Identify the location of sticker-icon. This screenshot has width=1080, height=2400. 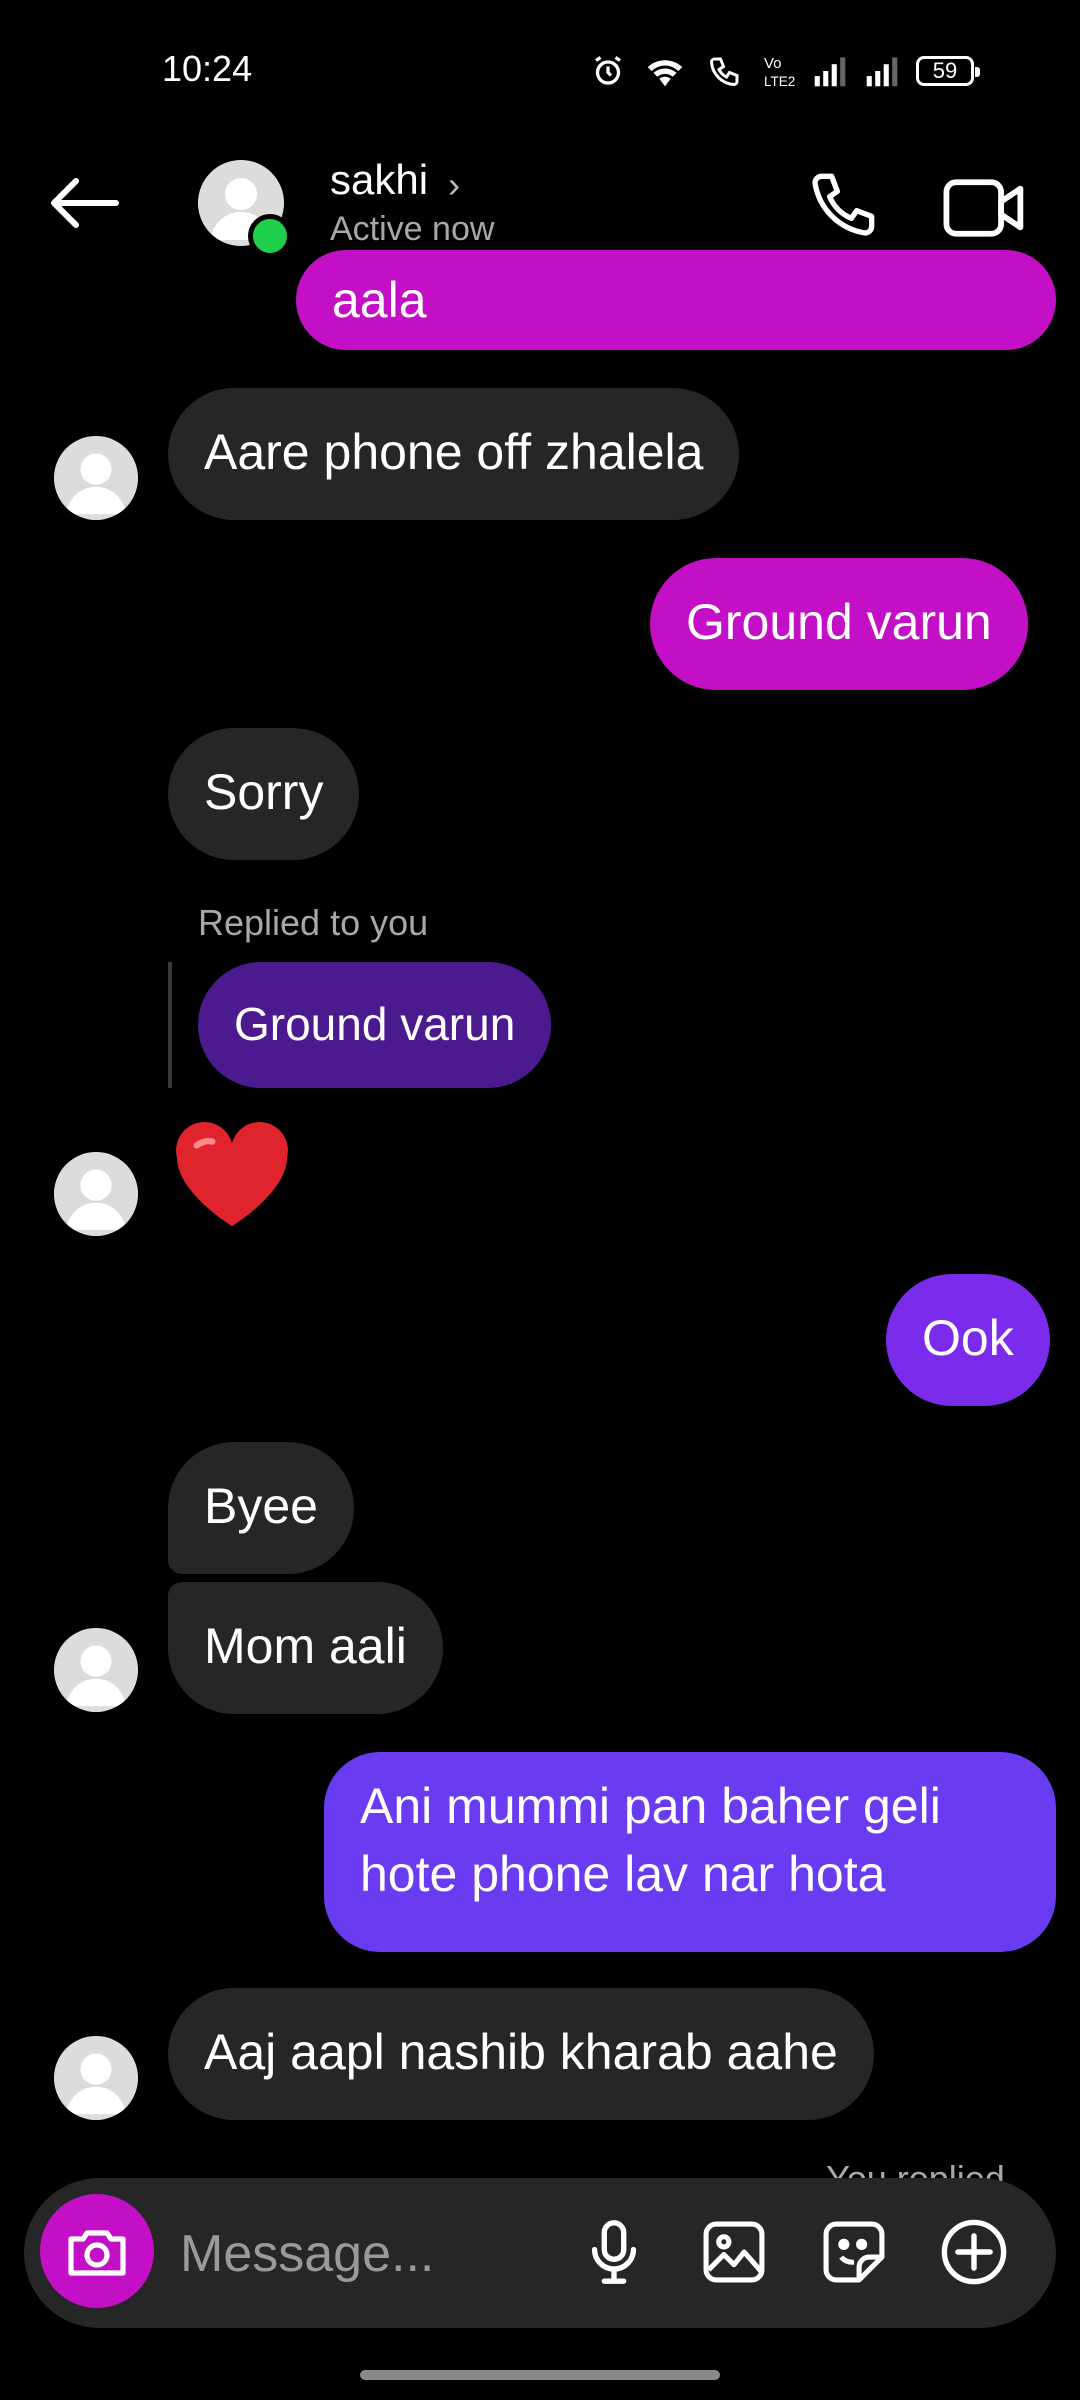
(854, 2252).